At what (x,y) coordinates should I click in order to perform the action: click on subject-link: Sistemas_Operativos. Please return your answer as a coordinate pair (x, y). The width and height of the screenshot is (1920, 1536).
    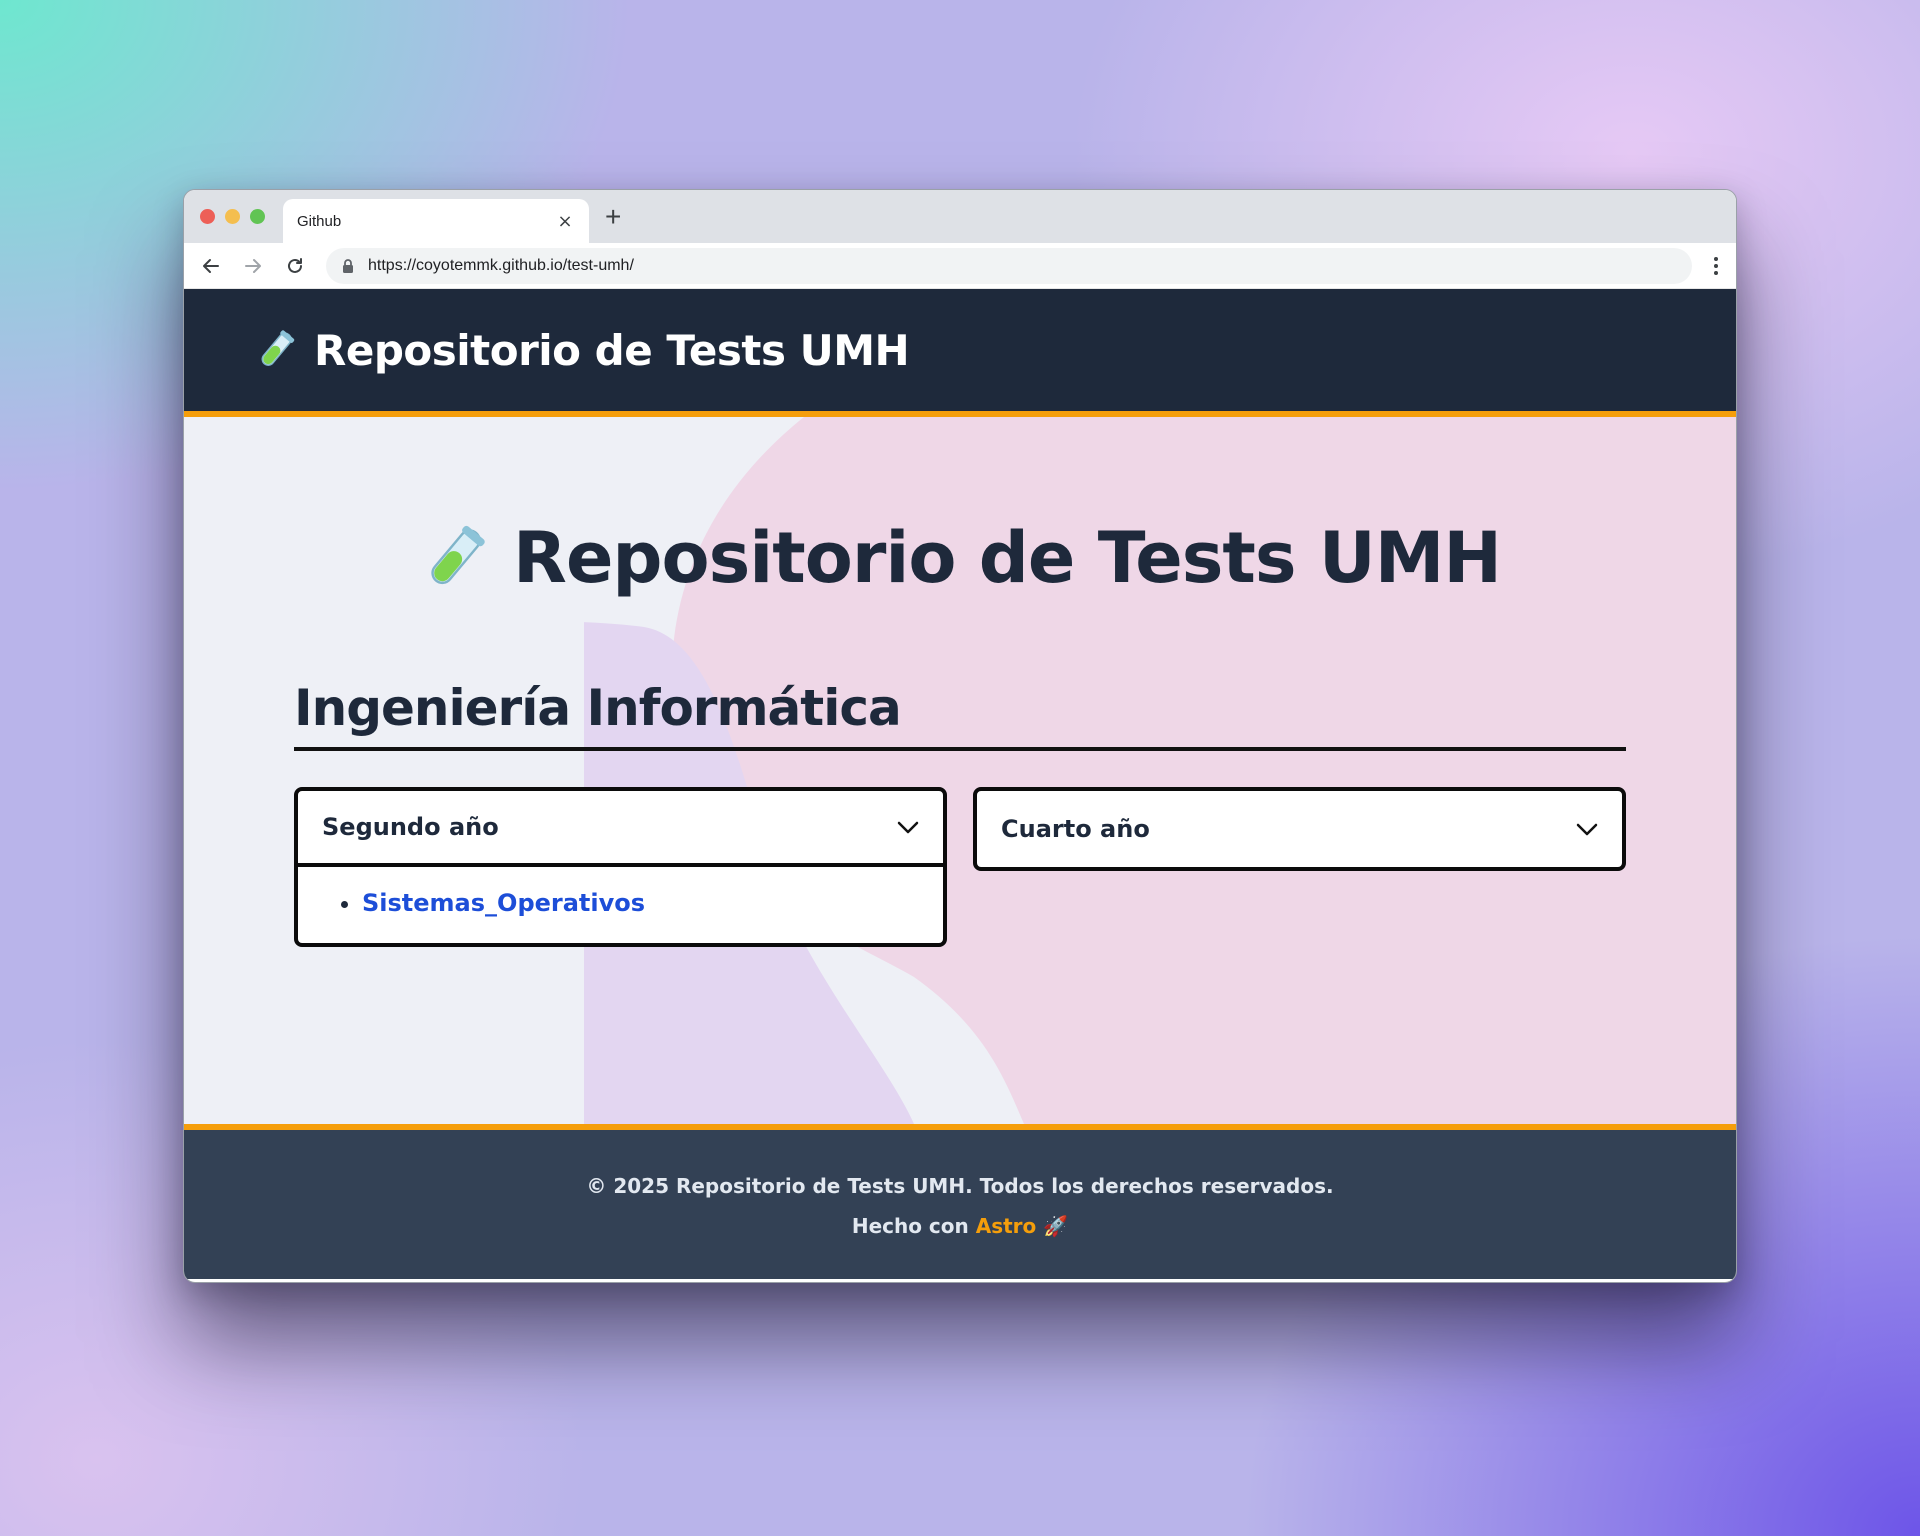
    Looking at the image, I should click on (503, 903).